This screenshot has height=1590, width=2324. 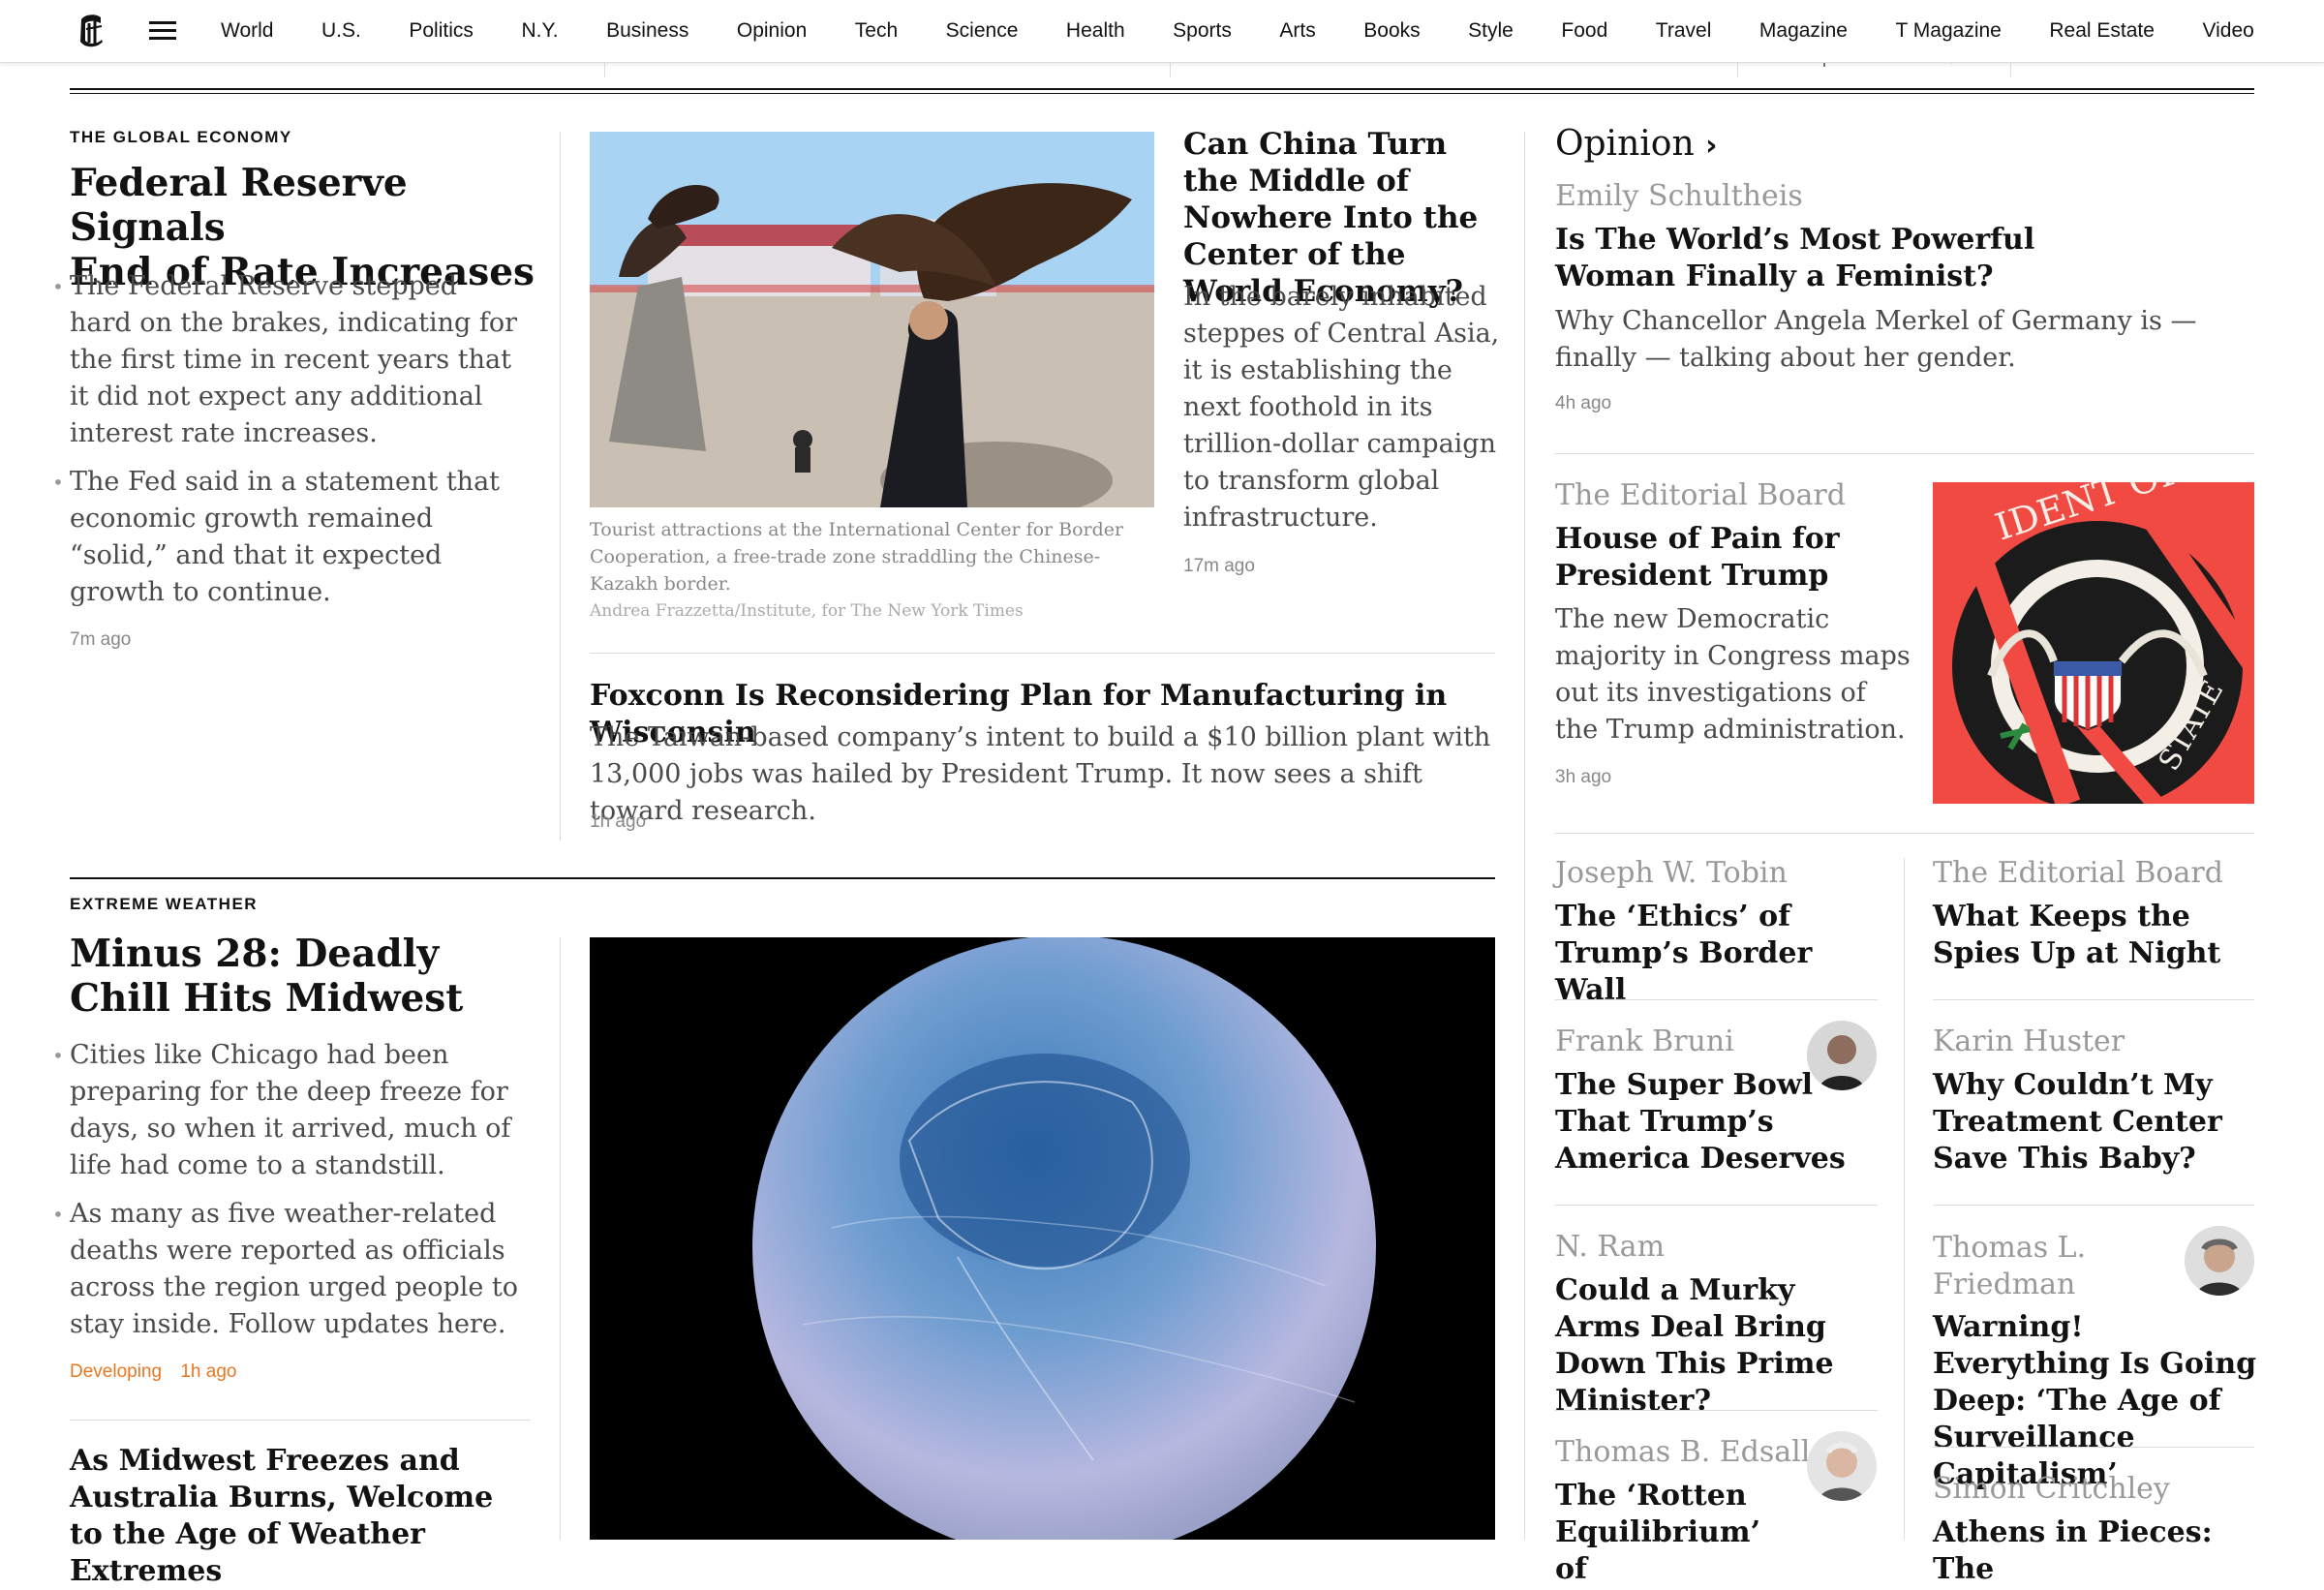 What do you see at coordinates (1491, 31) in the screenshot?
I see `nav-item-style: Style` at bounding box center [1491, 31].